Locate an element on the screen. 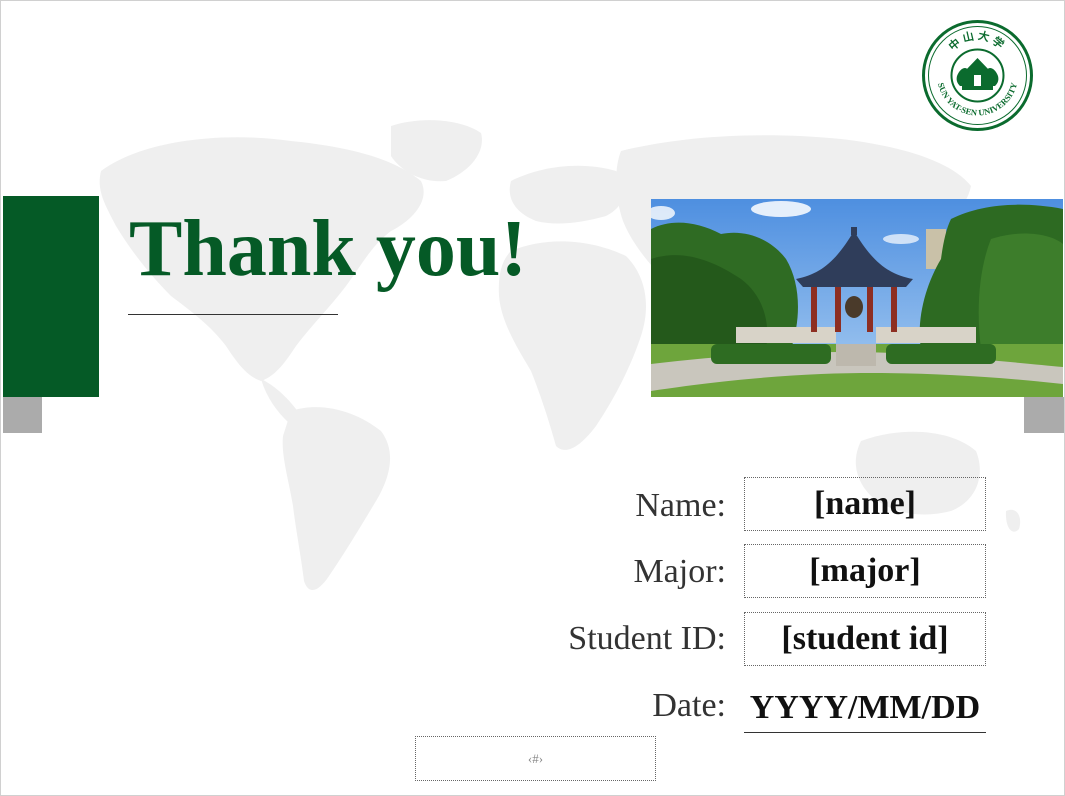  accent-gray-tab-right is located at coordinates (1044, 415).